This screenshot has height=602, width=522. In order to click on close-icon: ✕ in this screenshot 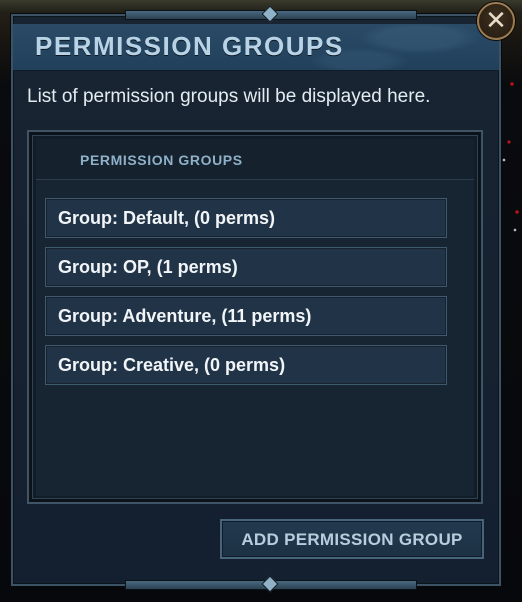, I will do `click(496, 20)`.